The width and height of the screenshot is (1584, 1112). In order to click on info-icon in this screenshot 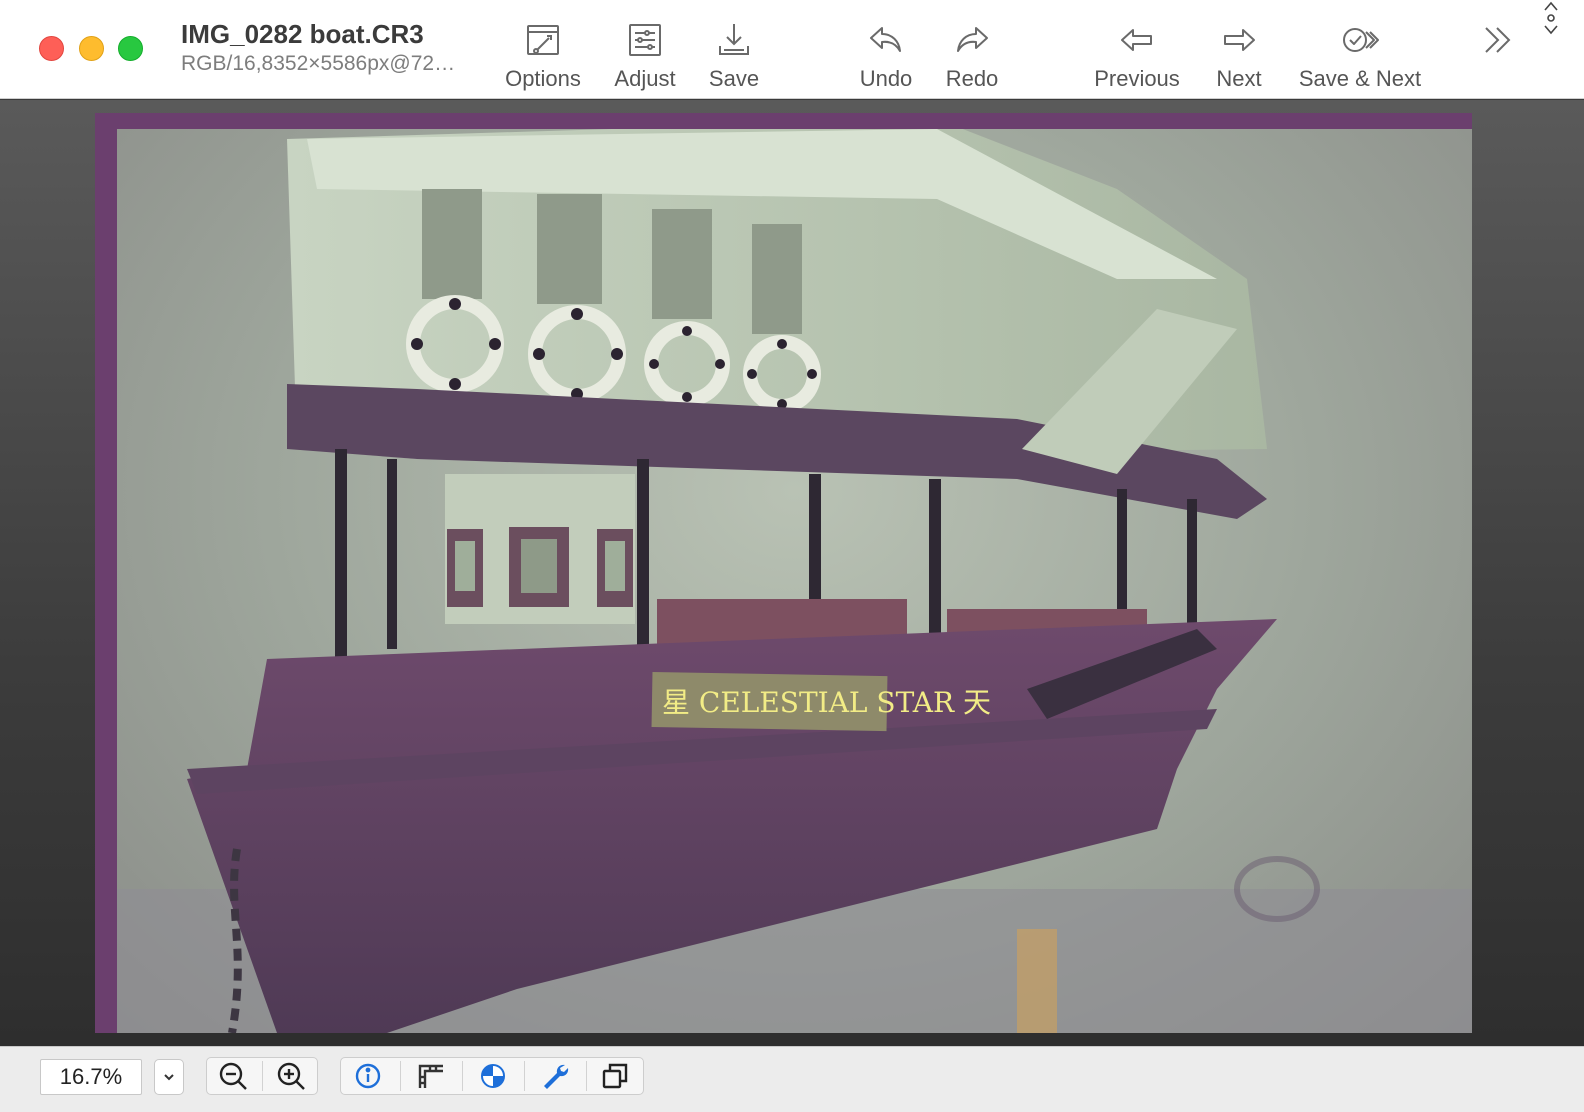, I will do `click(368, 1076)`.